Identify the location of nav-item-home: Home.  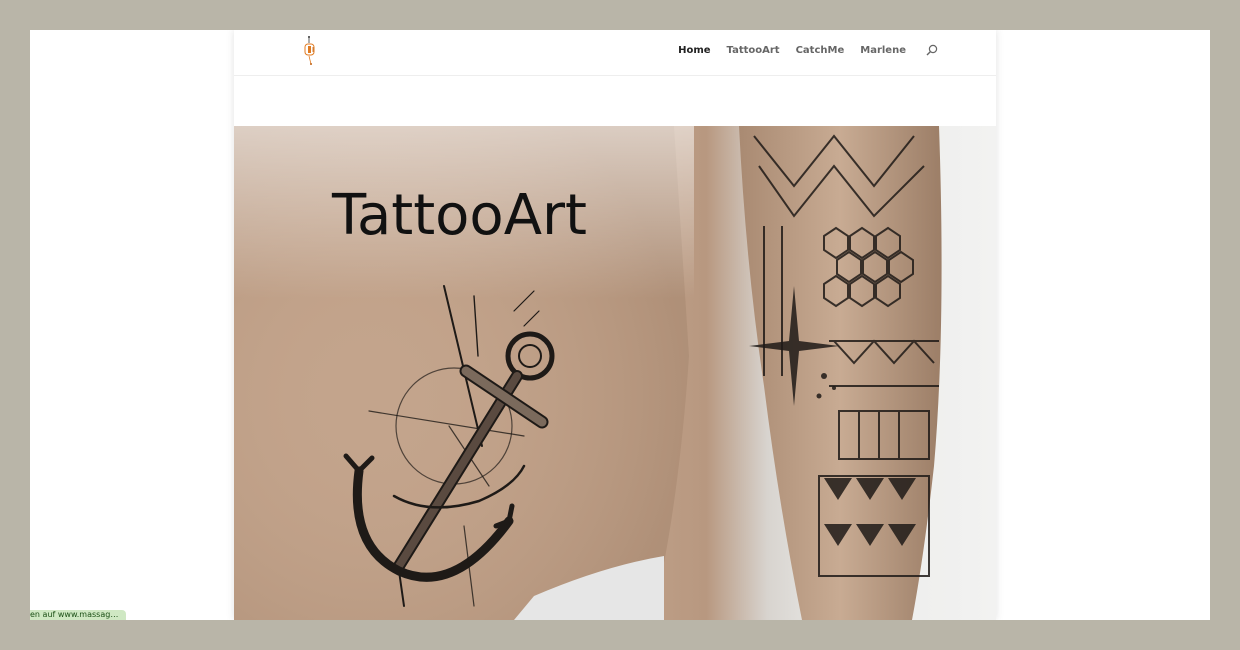
(694, 50).